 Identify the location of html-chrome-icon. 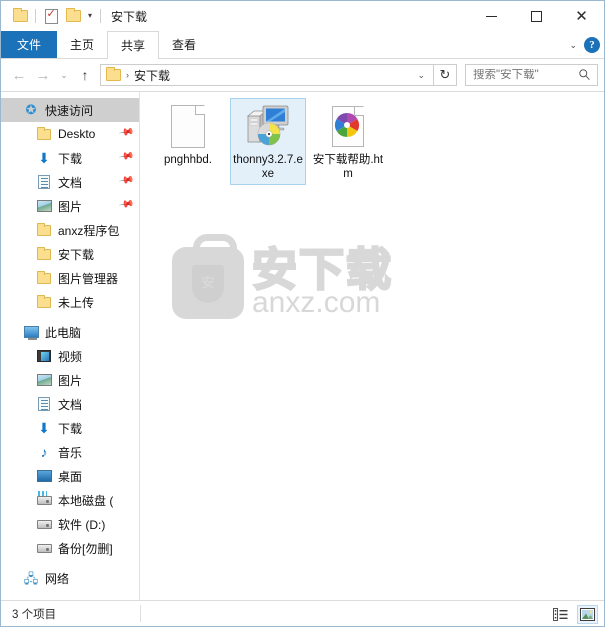
(348, 126).